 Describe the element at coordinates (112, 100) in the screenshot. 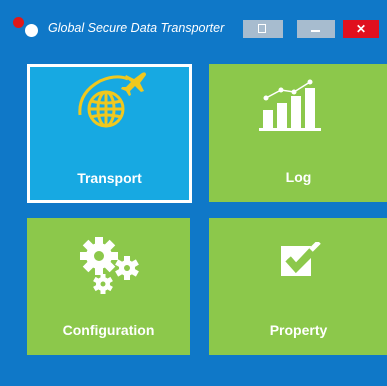

I see `globe-airplane-icon` at that location.